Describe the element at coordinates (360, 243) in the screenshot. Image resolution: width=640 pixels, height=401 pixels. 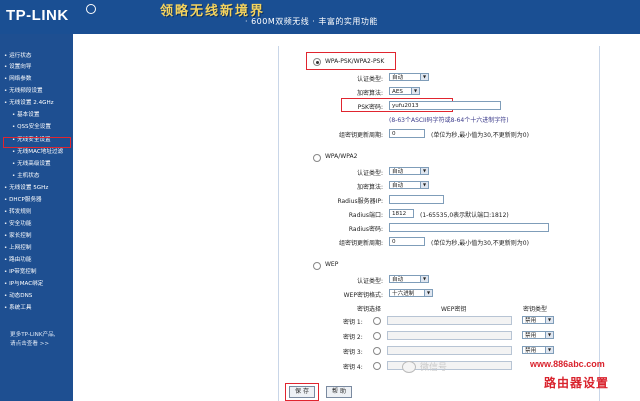
I see `wpa-renew-label: 组密钥更新周期:` at that location.